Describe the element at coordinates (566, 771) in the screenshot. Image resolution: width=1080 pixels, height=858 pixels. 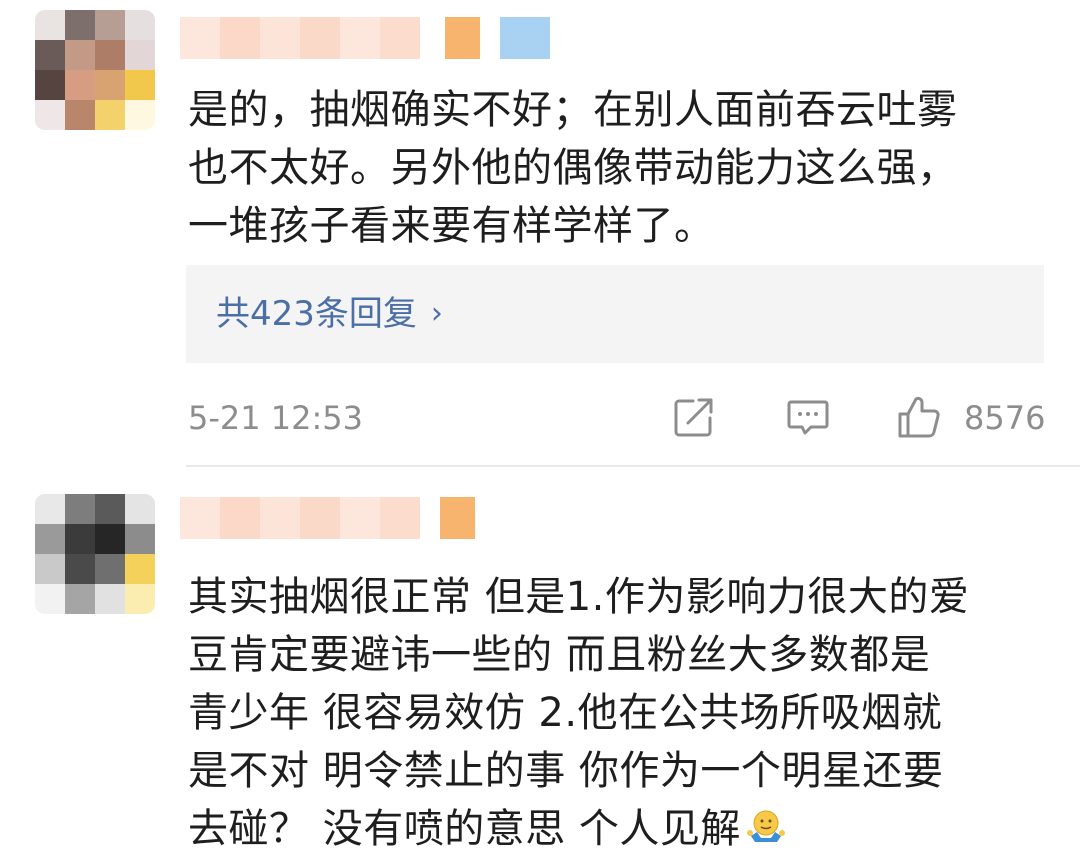
I see `comment-line: 是不对 明令禁止的事 你作为一个明星还要` at that location.